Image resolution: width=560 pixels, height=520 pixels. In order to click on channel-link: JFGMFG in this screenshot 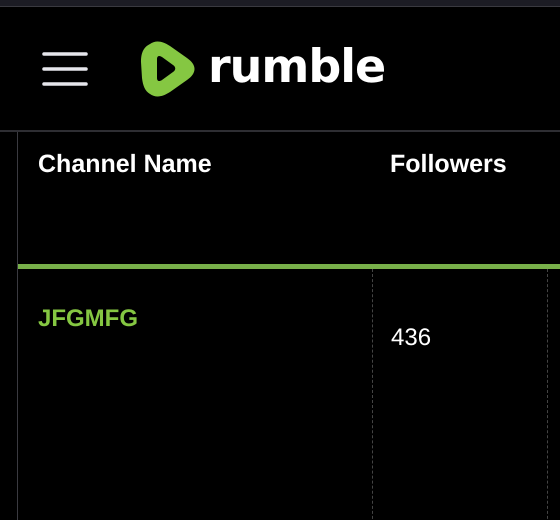, I will do `click(88, 318)`.